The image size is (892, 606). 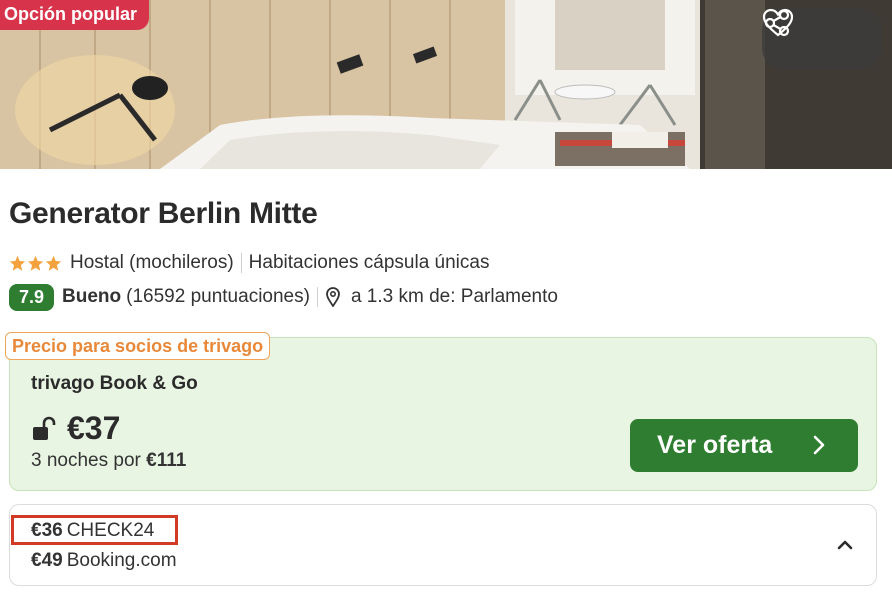 I want to click on view-offer-label: Ver oferta, so click(x=715, y=445).